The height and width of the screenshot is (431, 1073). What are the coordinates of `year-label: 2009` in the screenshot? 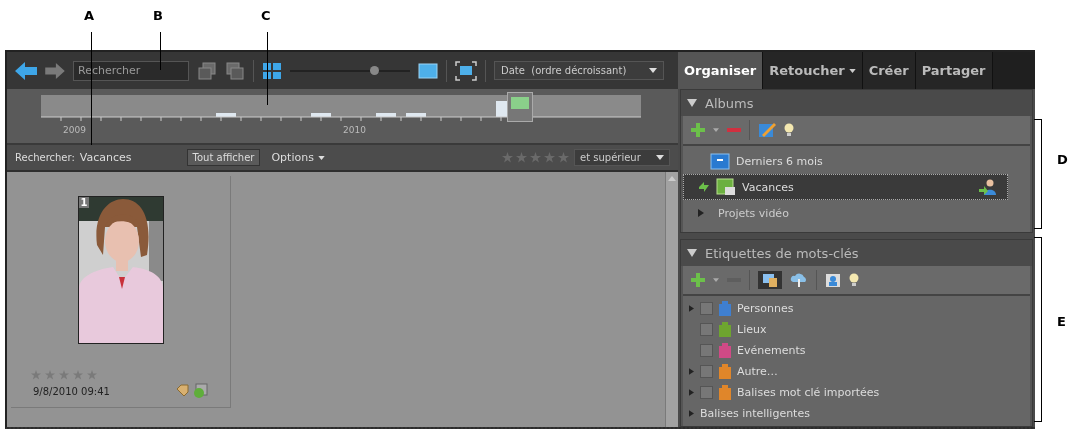 It's located at (74, 130).